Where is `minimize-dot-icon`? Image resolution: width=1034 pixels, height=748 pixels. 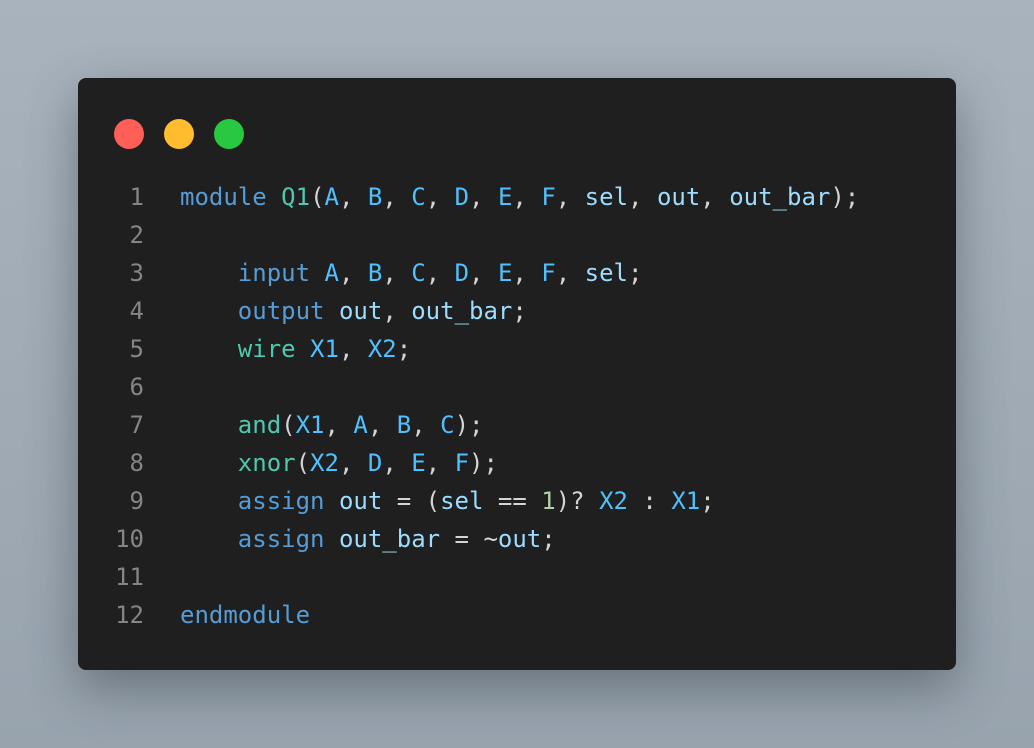
minimize-dot-icon is located at coordinates (179, 134).